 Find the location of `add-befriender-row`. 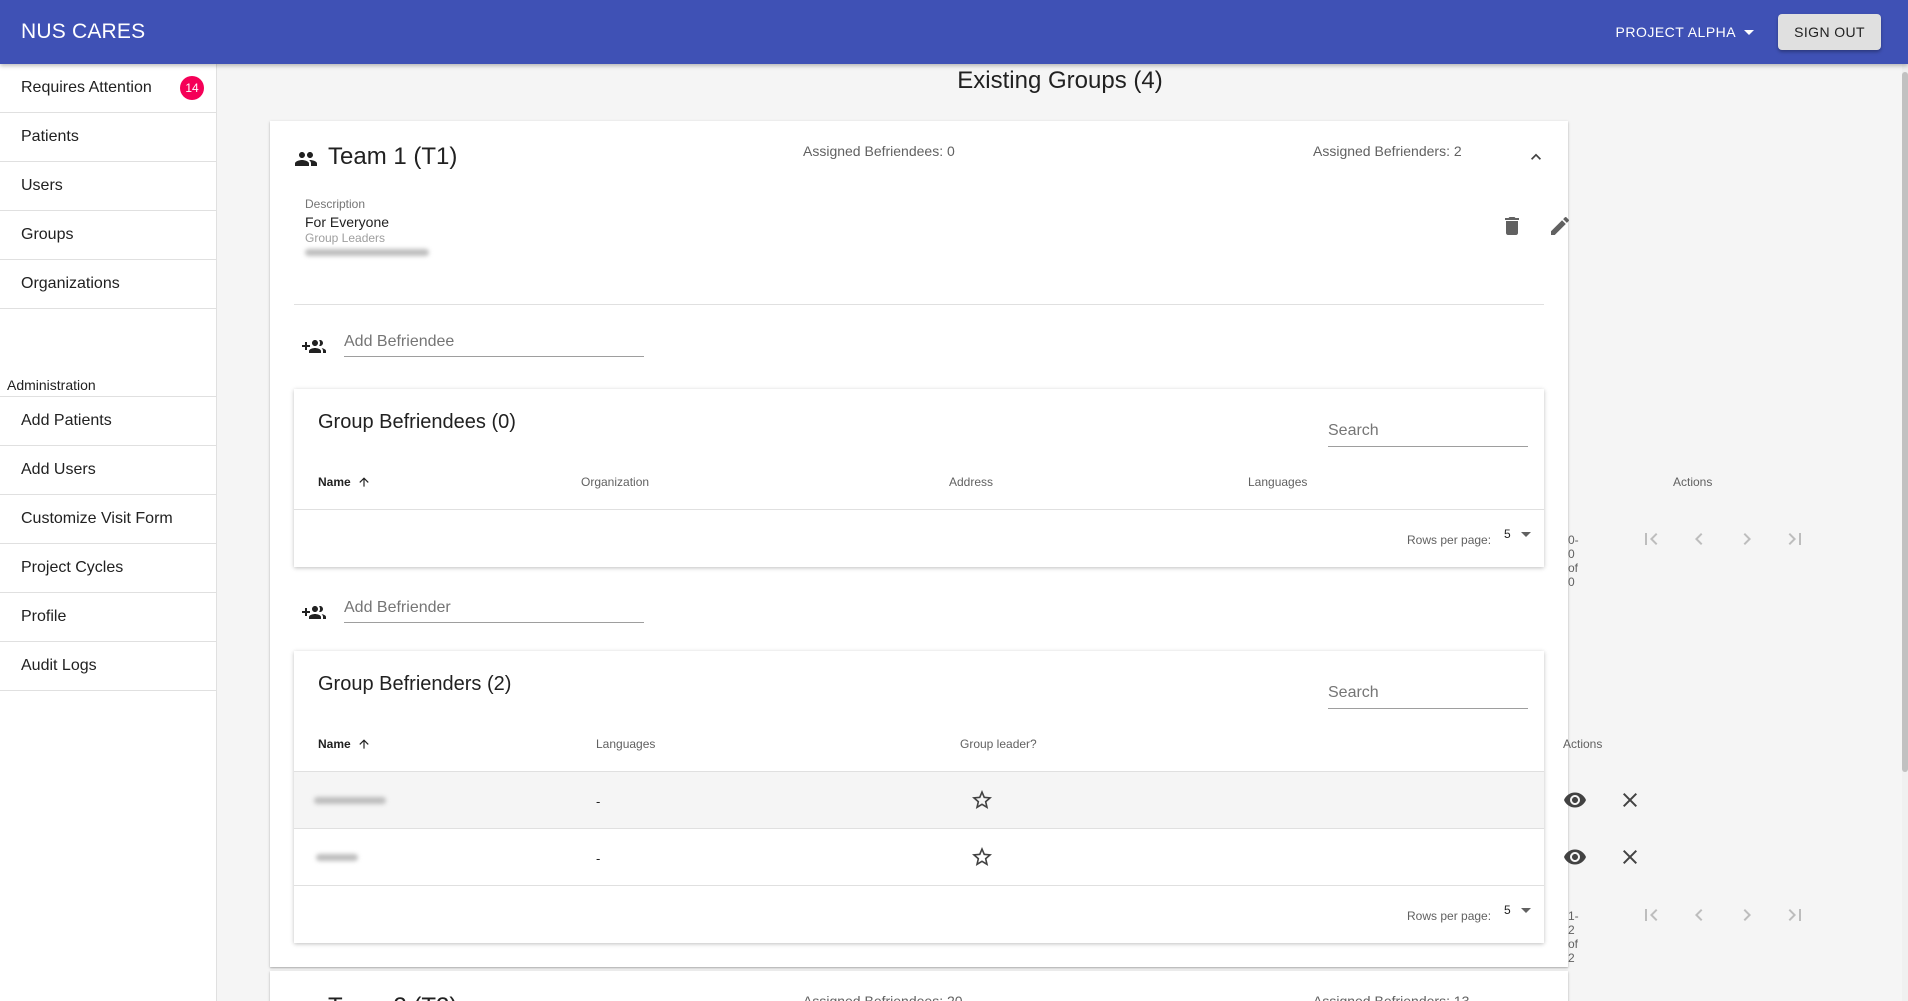

add-befriender-row is located at coordinates (919, 609).